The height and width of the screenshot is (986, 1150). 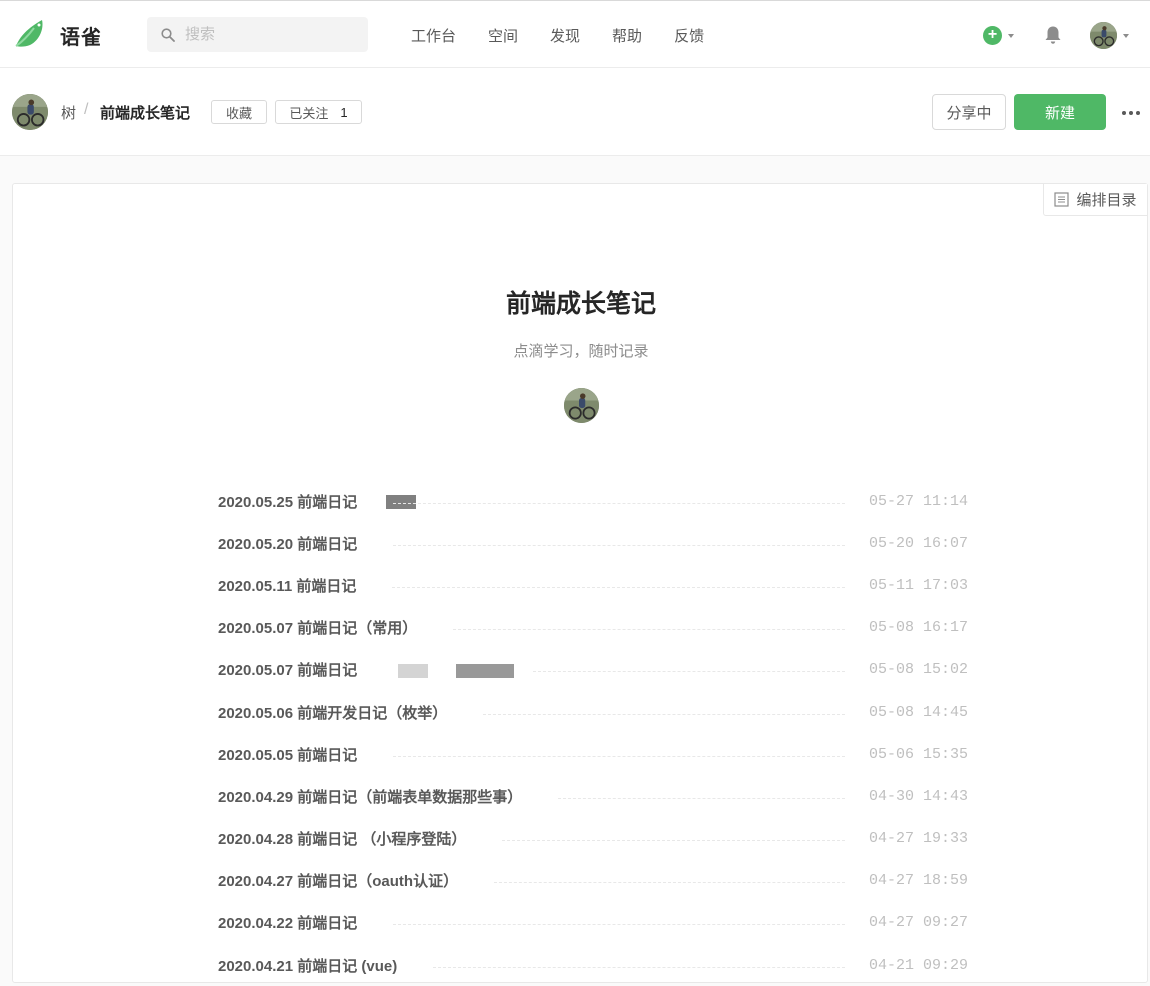 What do you see at coordinates (81, 35) in the screenshot?
I see `brand-name: 语雀` at bounding box center [81, 35].